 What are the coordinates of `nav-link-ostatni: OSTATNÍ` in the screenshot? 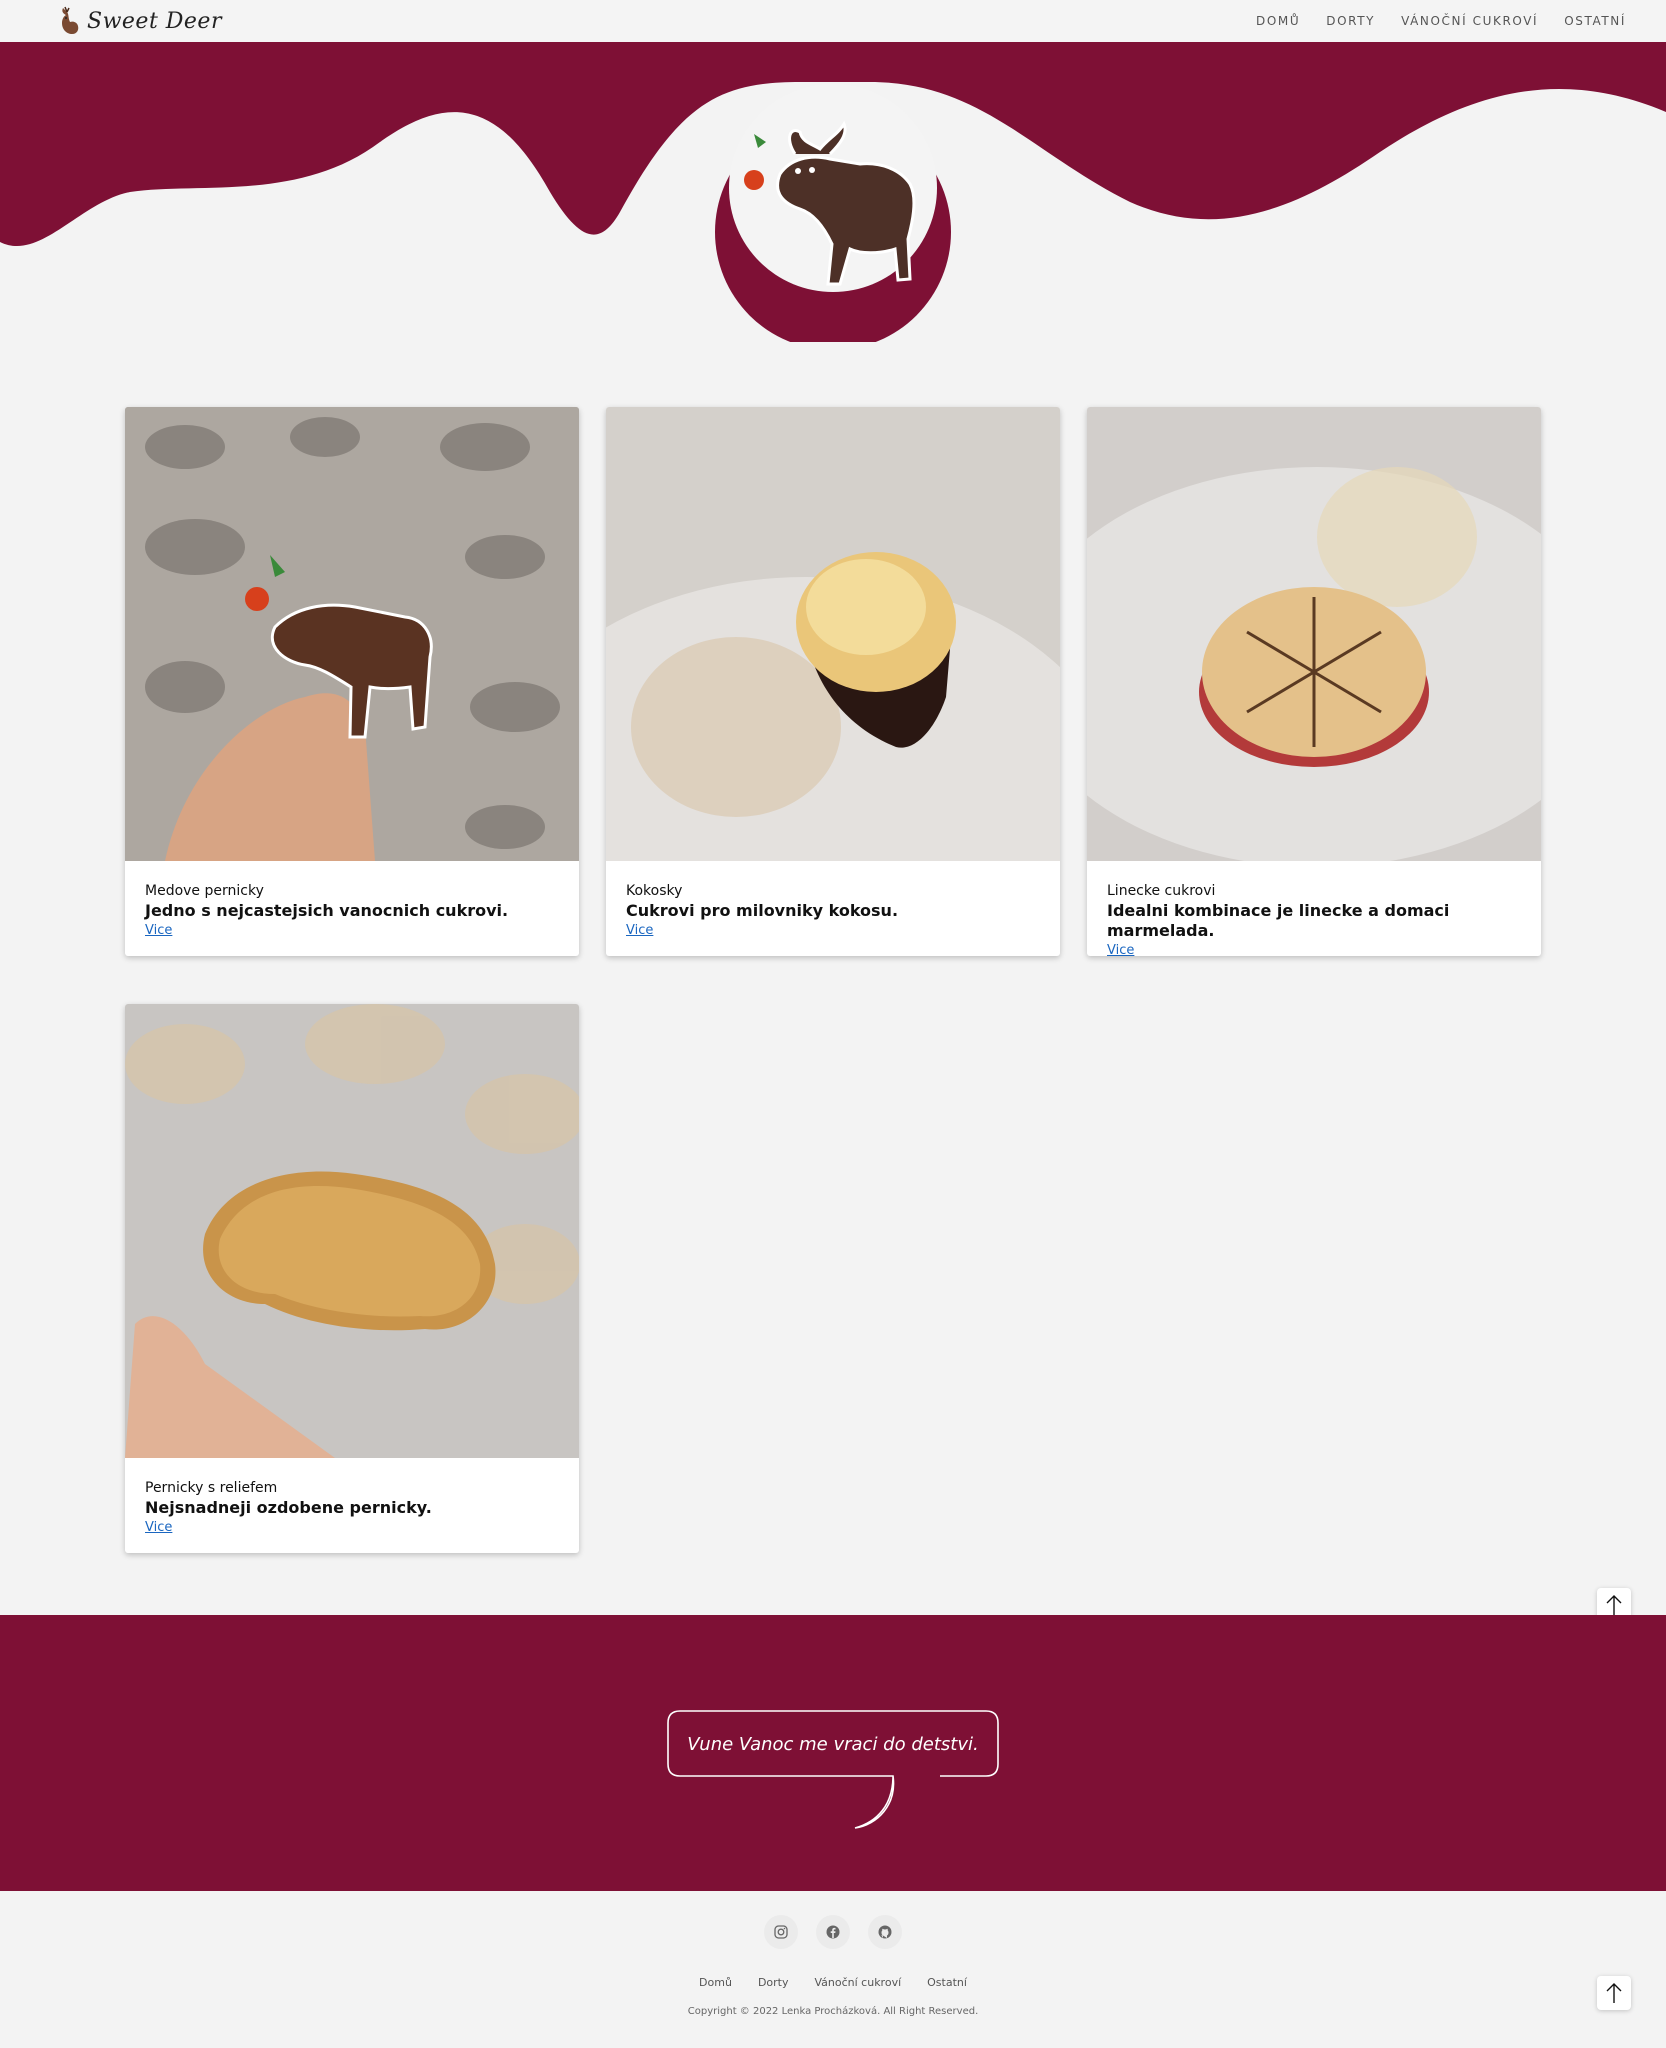 It's located at (1595, 21).